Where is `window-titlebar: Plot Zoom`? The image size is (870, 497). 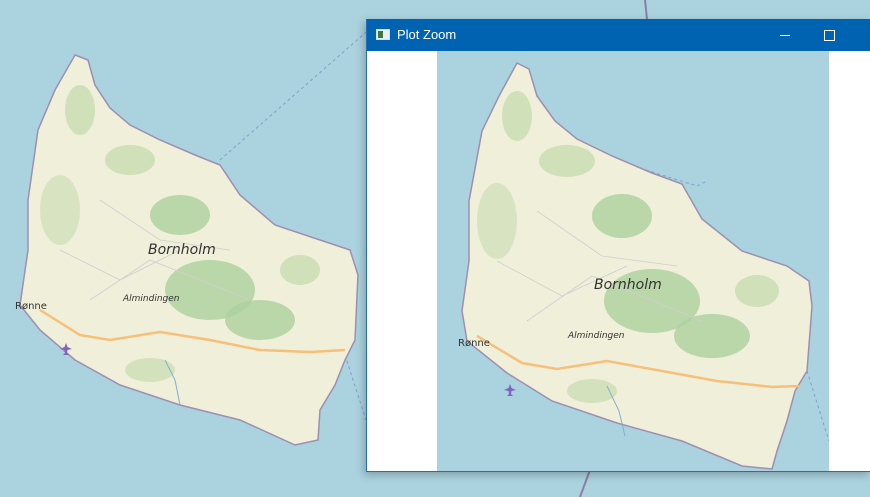 window-titlebar: Plot Zoom is located at coordinates (618, 35).